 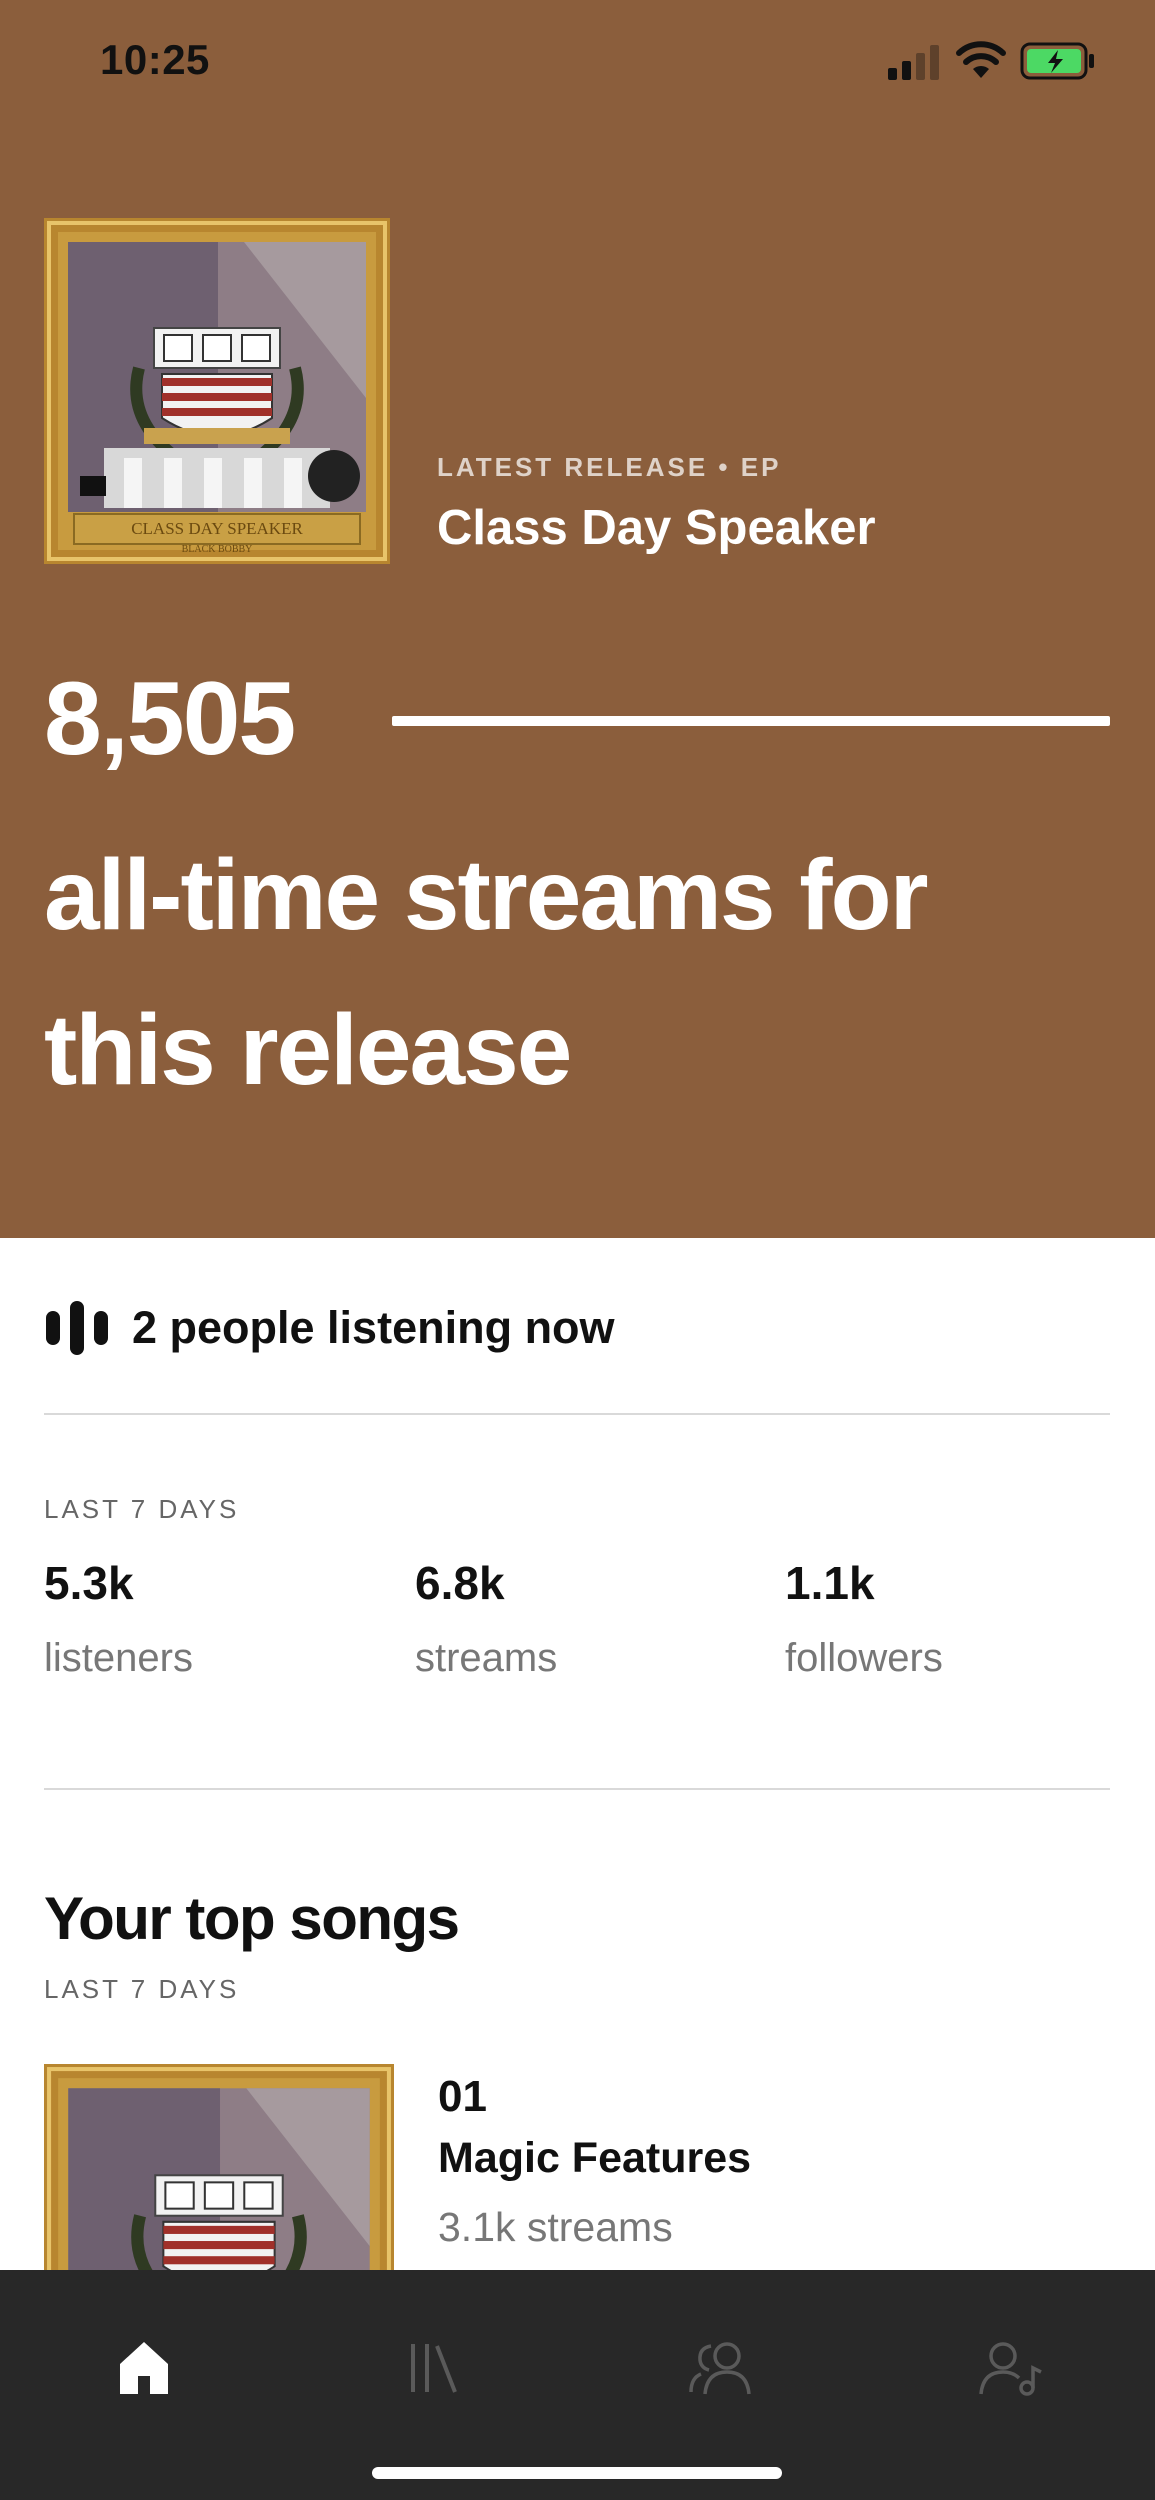 What do you see at coordinates (252, 1918) in the screenshot?
I see `top-songs-heading: Your top songs` at bounding box center [252, 1918].